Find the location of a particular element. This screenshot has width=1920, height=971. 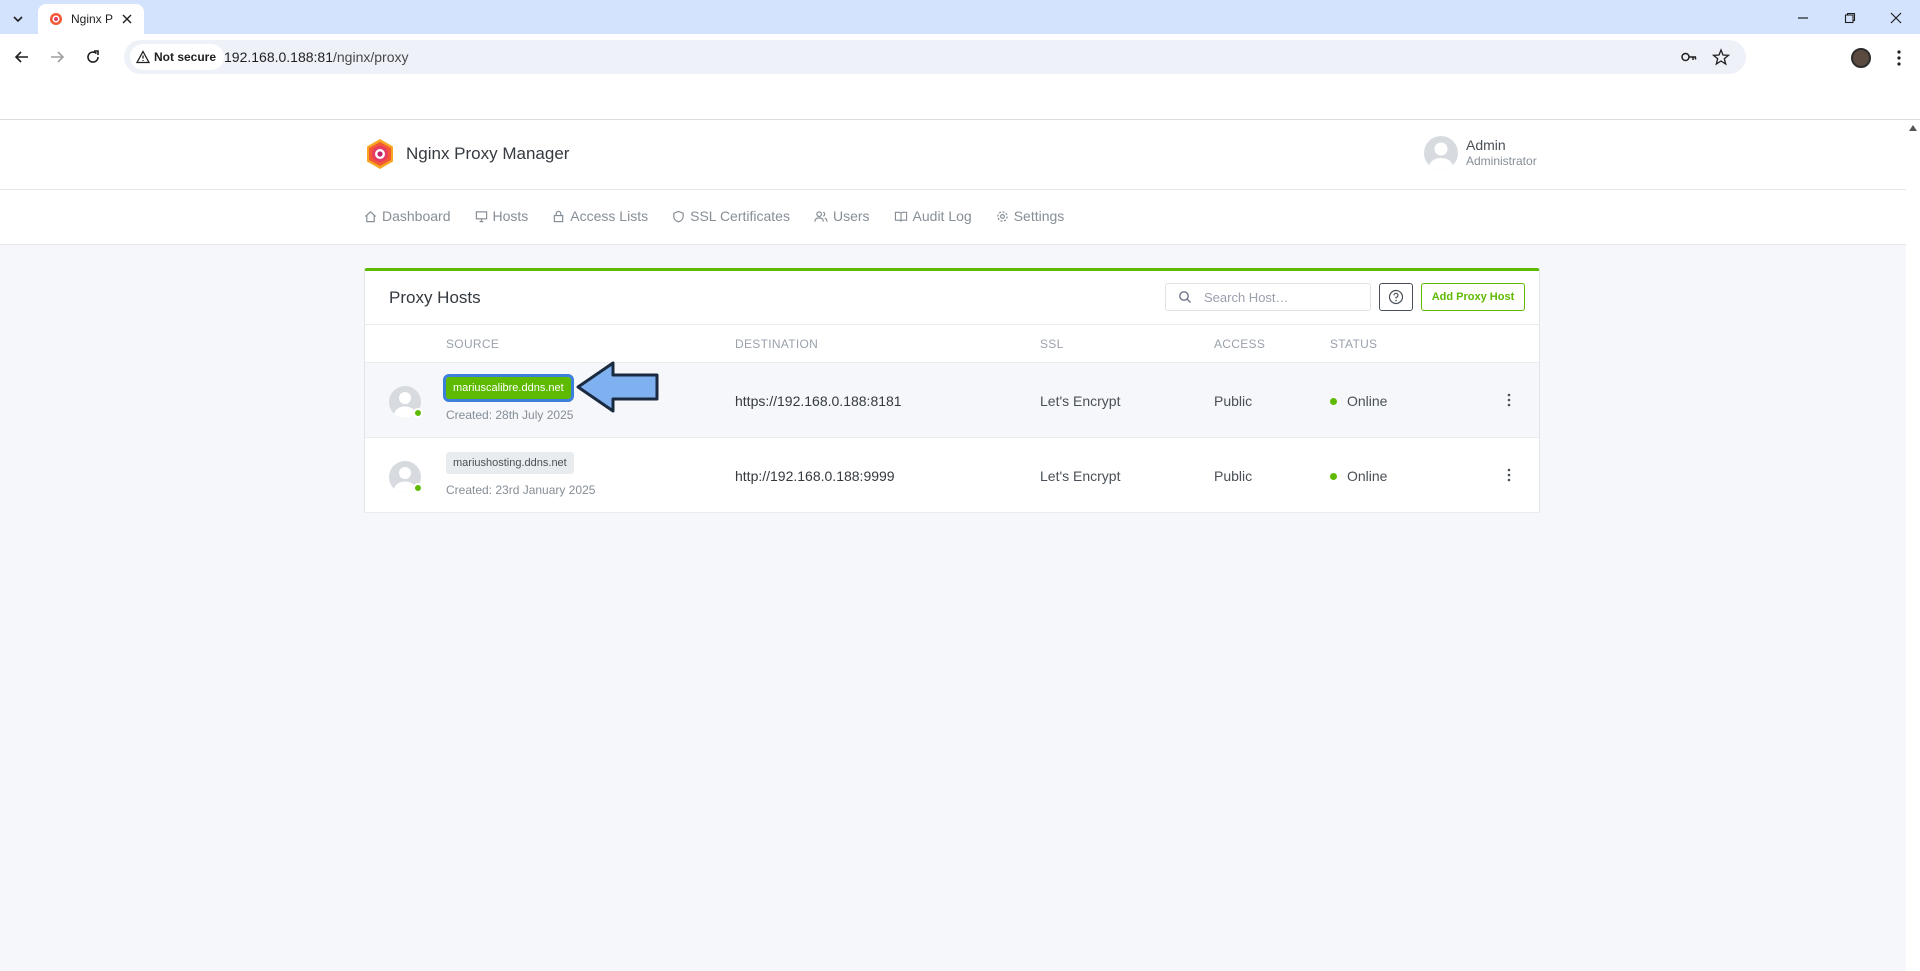

add-proxy-host-button: Add Proxy Host is located at coordinates (1473, 297).